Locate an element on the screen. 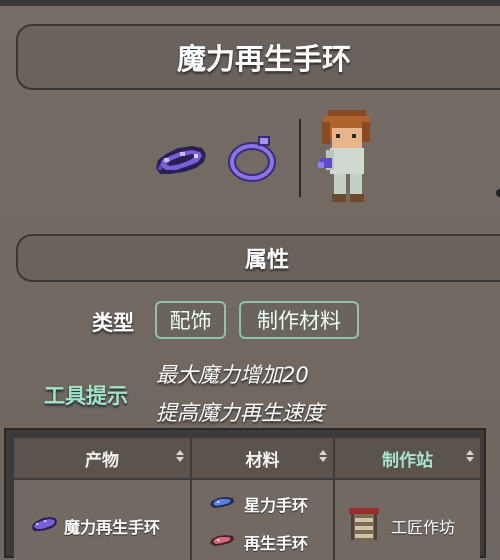 The image size is (500, 560). tinkerers-workshop-icon is located at coordinates (364, 524).